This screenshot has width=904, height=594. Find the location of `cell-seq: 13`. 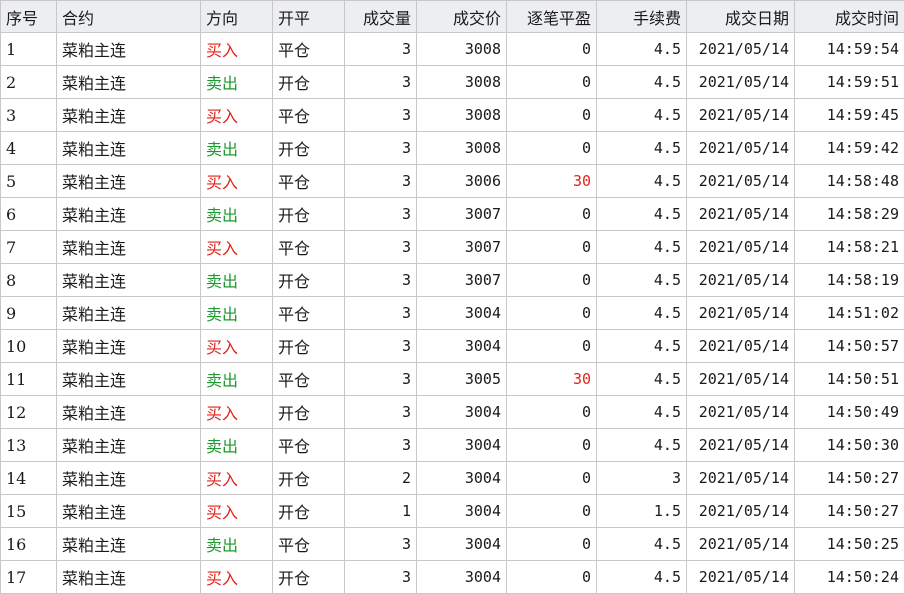

cell-seq: 13 is located at coordinates (29, 445).